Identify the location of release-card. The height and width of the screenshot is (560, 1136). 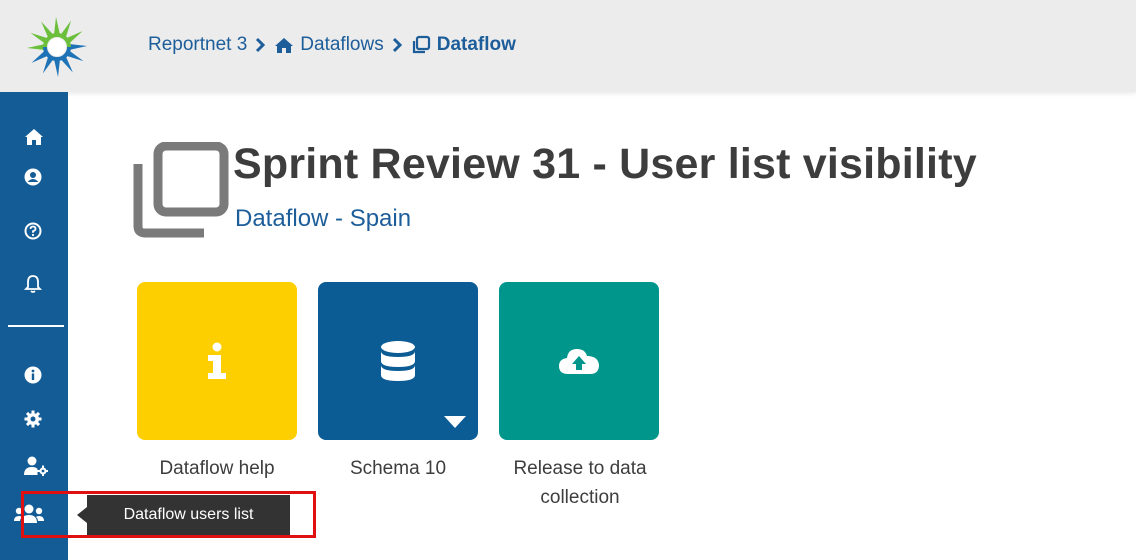
(579, 361).